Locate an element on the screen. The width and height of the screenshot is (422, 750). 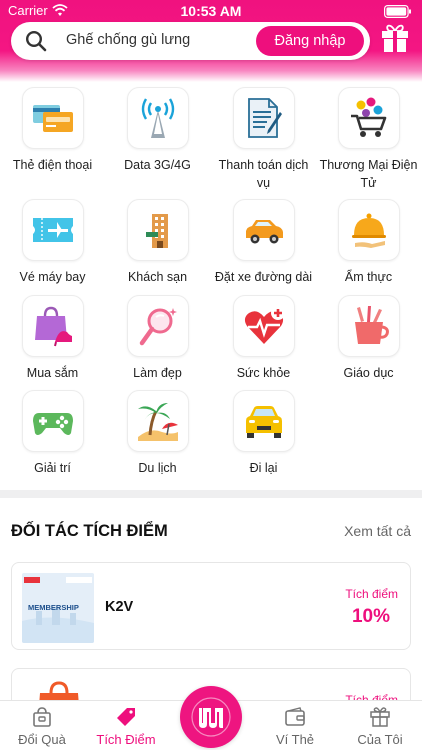
category-label: Thanh toán dịch vụ is located at coordinates (263, 174).